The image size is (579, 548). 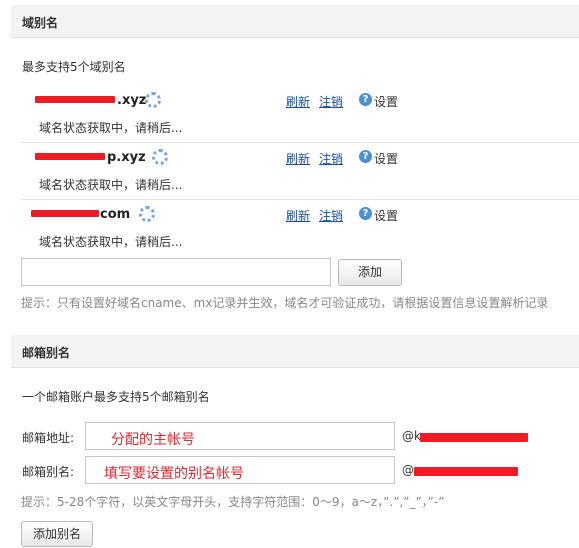 I want to click on mailbox-alias-title: 邮箱别名, so click(x=46, y=353).